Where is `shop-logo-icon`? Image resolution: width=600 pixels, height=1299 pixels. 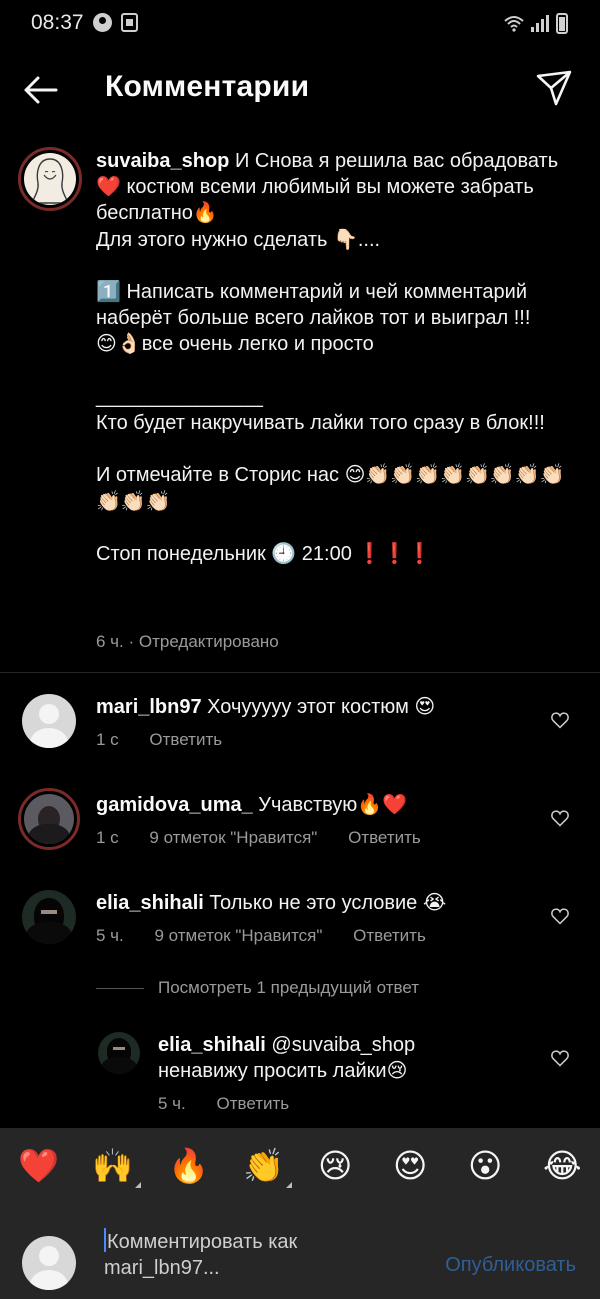
shop-logo-icon is located at coordinates (50, 181).